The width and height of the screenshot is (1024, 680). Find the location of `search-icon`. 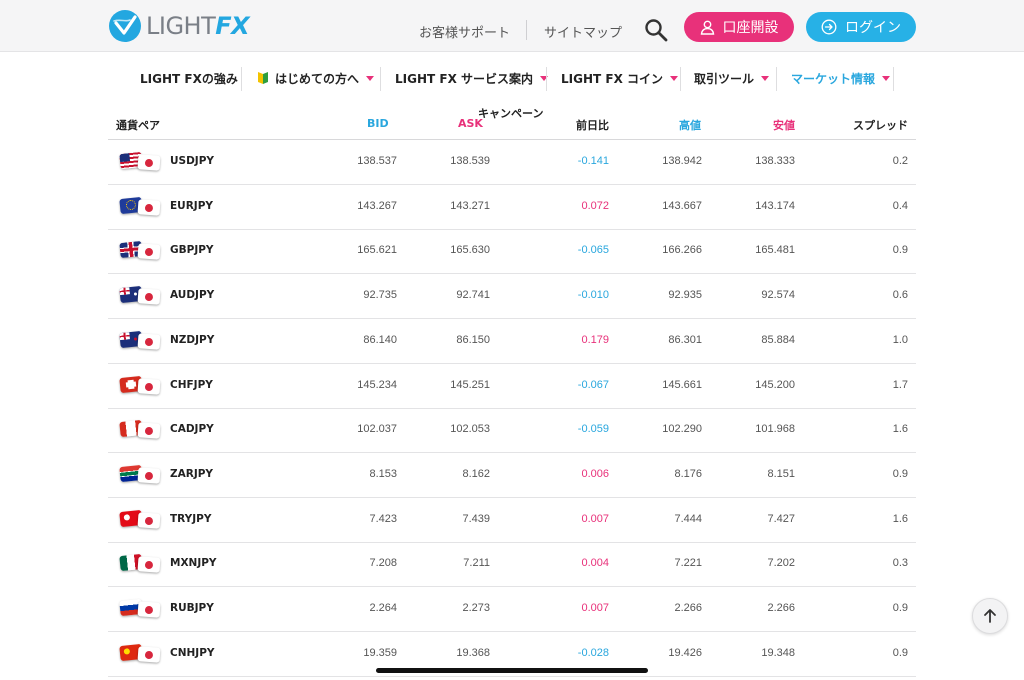

search-icon is located at coordinates (656, 30).